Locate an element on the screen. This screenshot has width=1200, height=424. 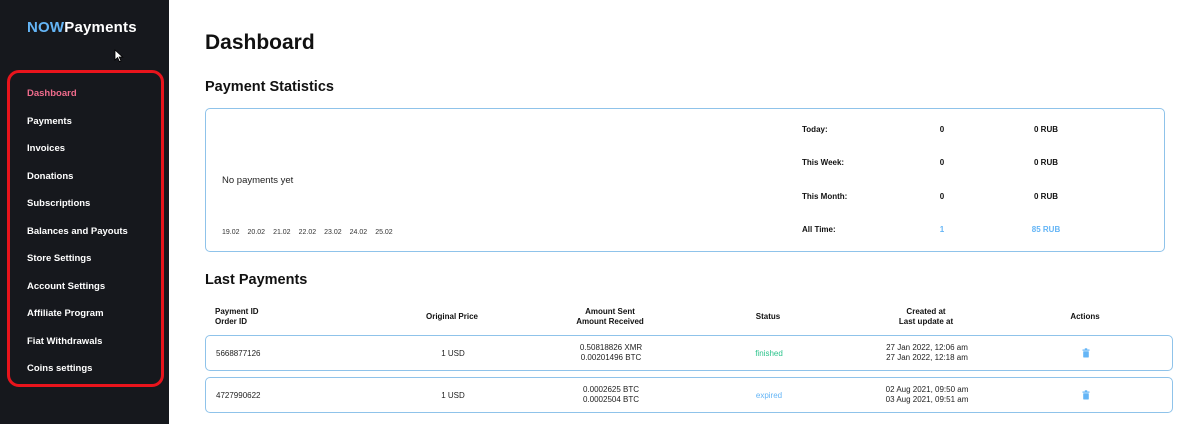
sidebar-item-fiat-withdrawals: Fiat Withdrawals is located at coordinates (77, 346).